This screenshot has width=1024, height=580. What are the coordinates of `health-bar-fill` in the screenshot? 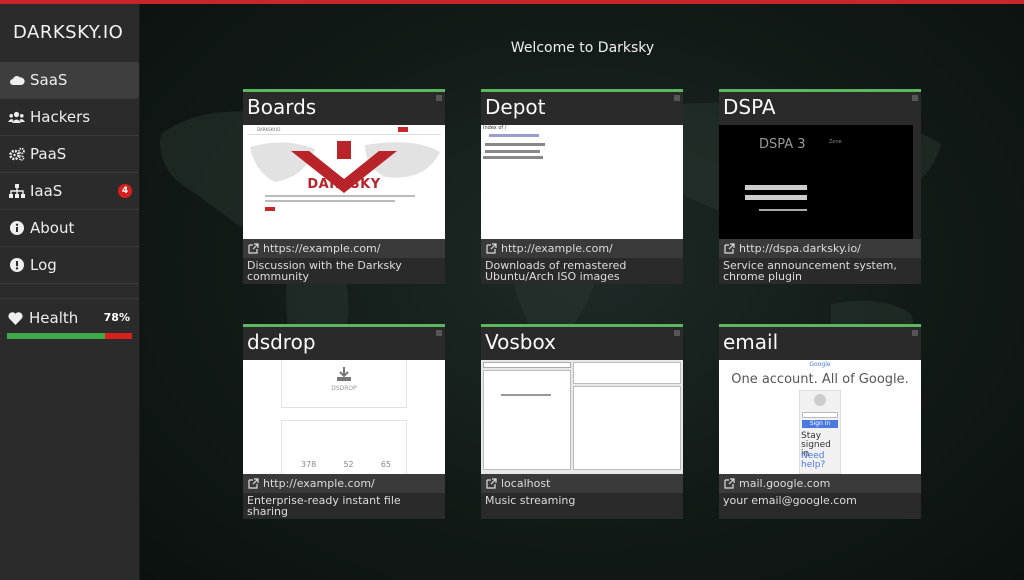 It's located at (56, 336).